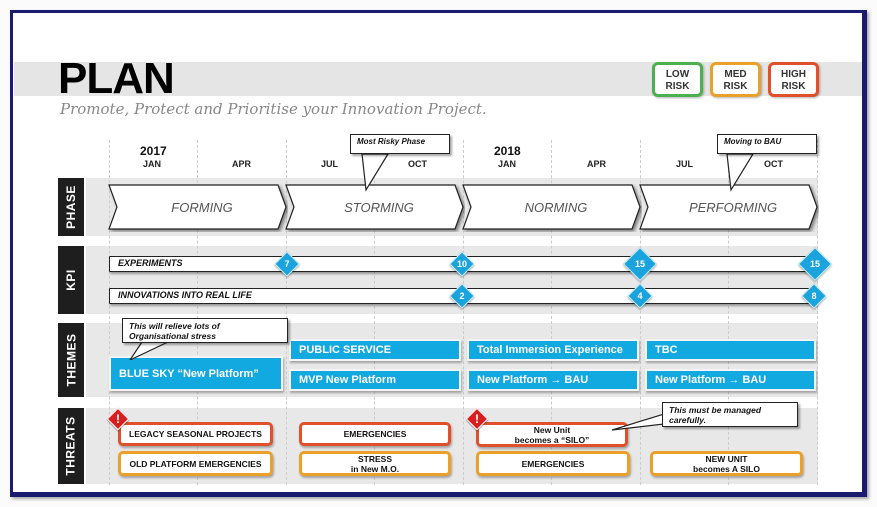 This screenshot has height=507, width=877. I want to click on phase-norming: NORMING, so click(552, 207).